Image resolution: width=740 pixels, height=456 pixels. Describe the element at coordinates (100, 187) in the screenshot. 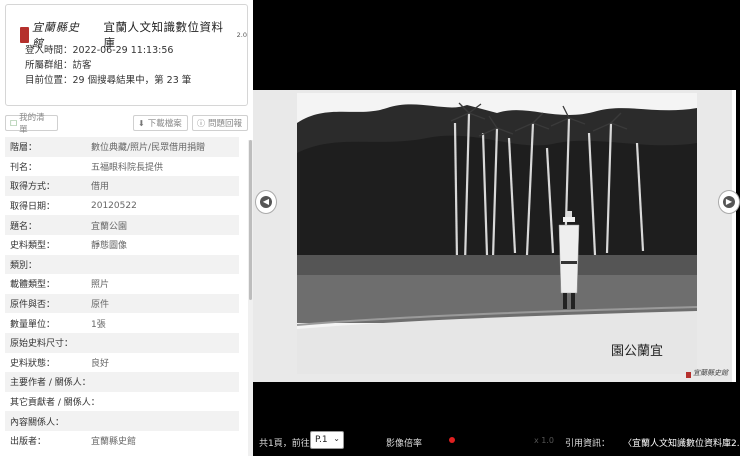

I see `field-value: 借用` at that location.